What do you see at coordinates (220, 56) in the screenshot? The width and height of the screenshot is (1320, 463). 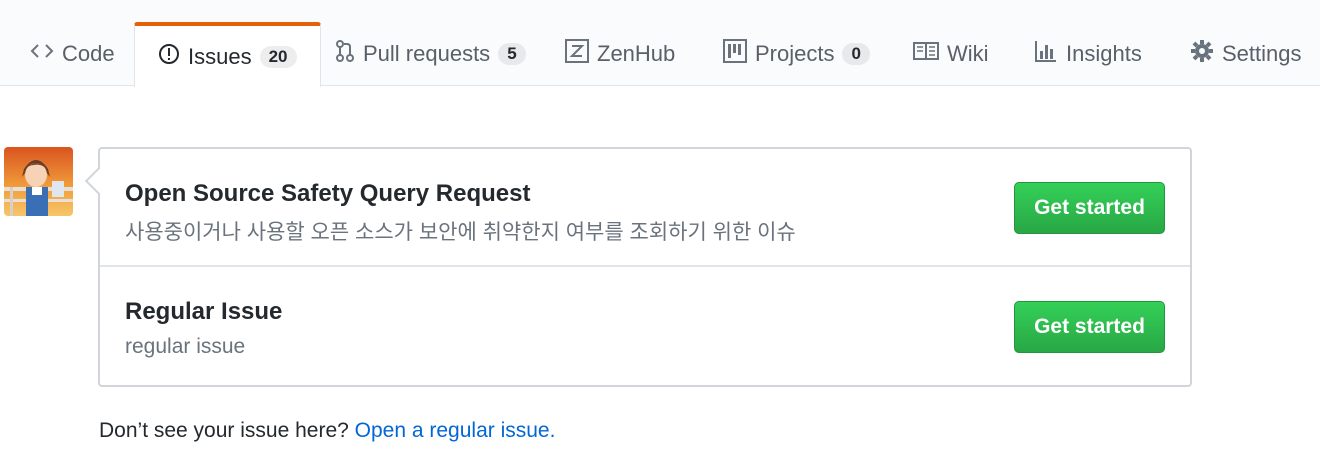 I see `tab-issues-label: Issues` at bounding box center [220, 56].